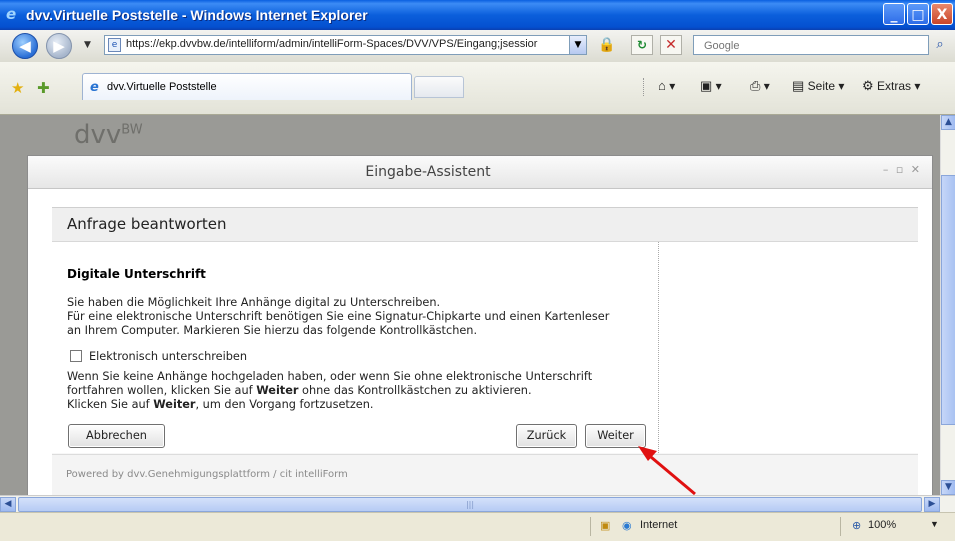 The height and width of the screenshot is (541, 955). What do you see at coordinates (174, 404) in the screenshot?
I see `continue-hint-bold: Weiter` at bounding box center [174, 404].